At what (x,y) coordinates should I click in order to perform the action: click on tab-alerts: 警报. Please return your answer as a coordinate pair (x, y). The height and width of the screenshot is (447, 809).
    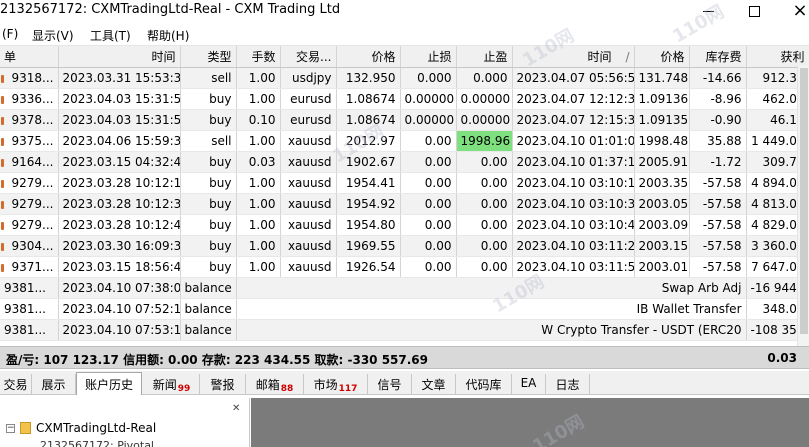
    Looking at the image, I should click on (223, 384).